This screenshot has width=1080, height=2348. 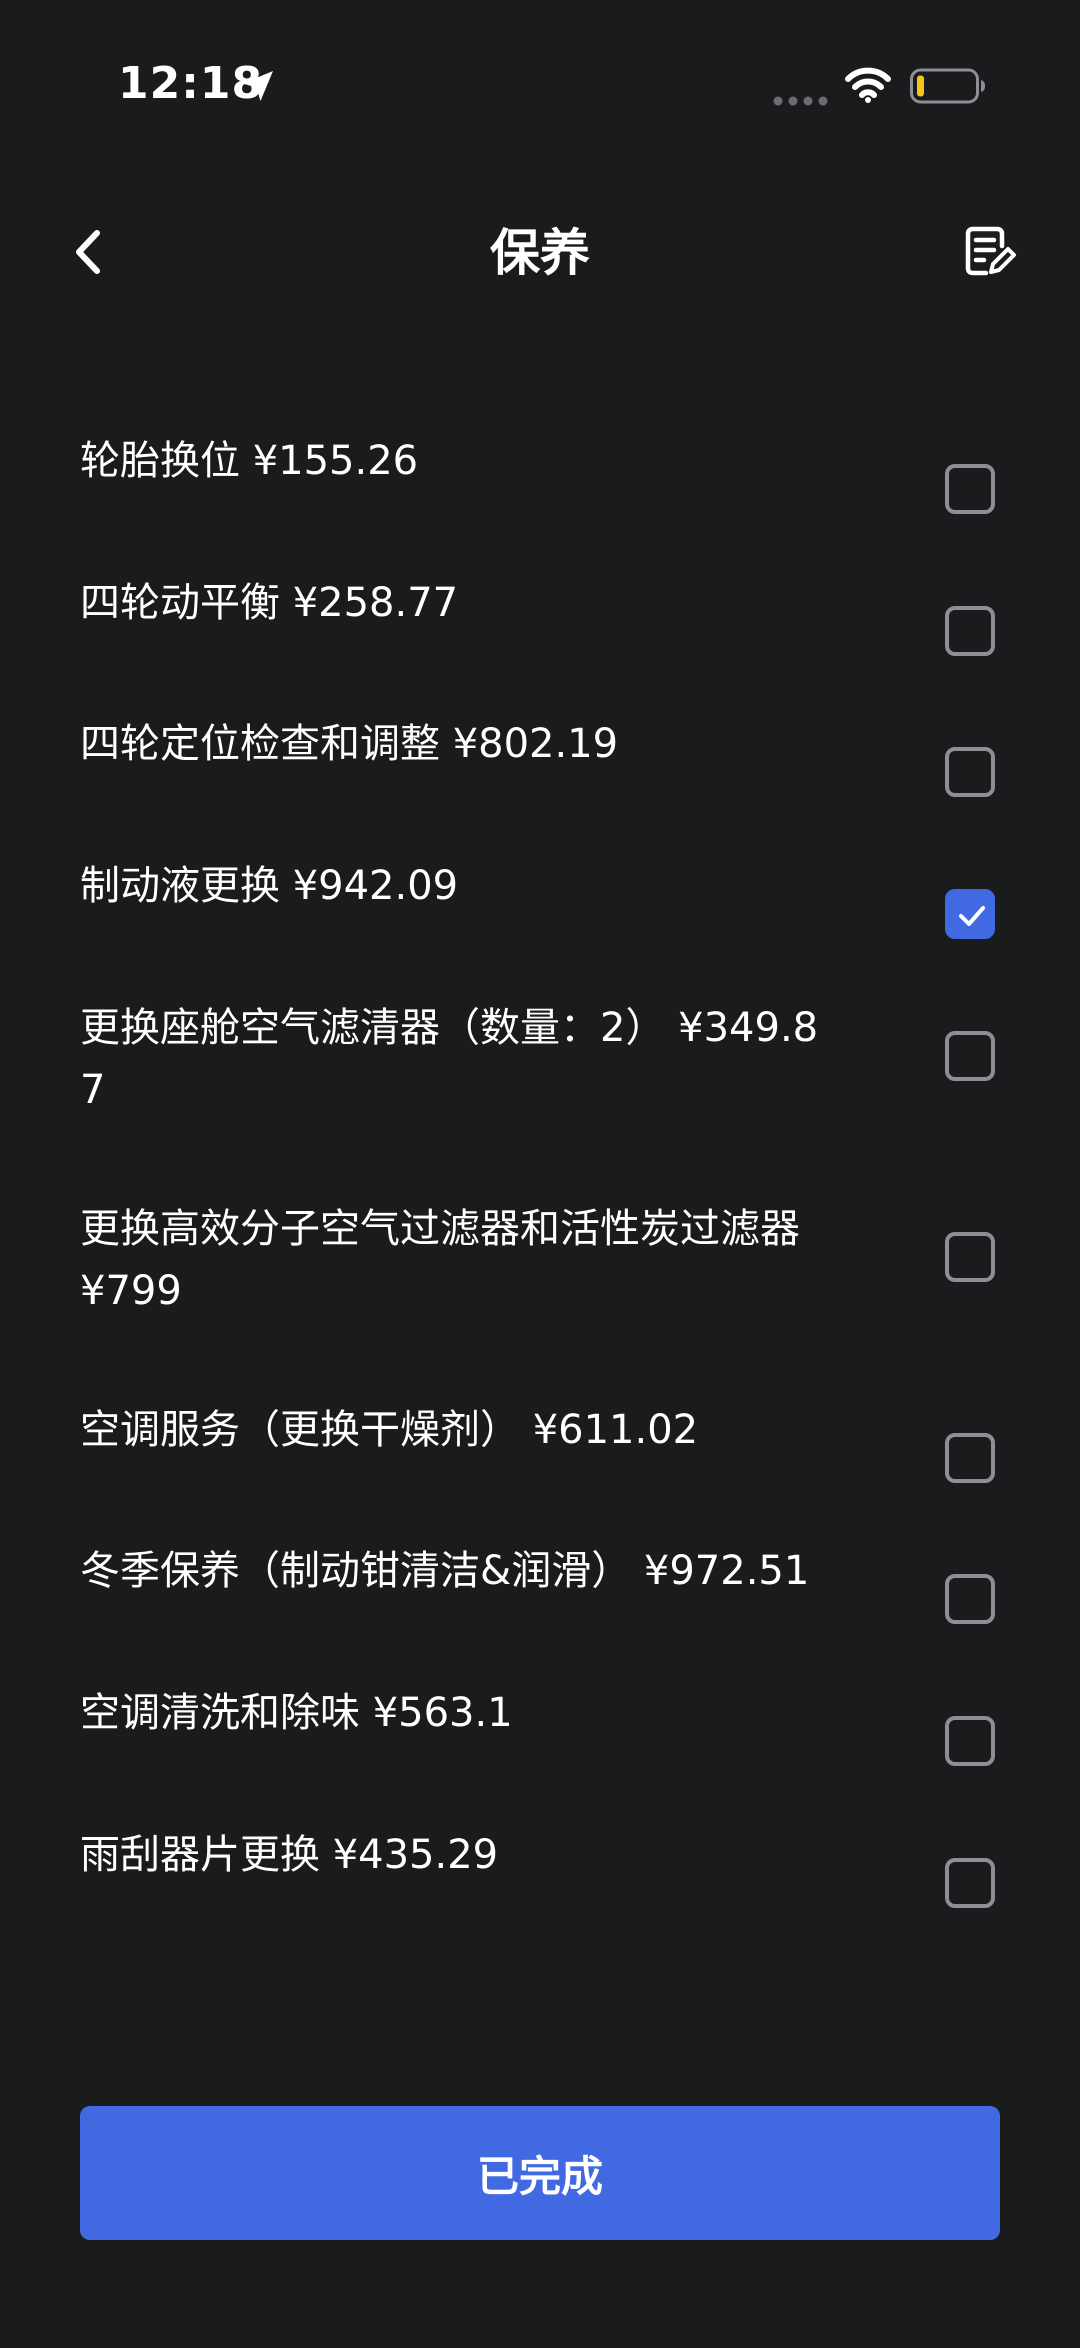 What do you see at coordinates (868, 85) in the screenshot?
I see `wifi-icon` at bounding box center [868, 85].